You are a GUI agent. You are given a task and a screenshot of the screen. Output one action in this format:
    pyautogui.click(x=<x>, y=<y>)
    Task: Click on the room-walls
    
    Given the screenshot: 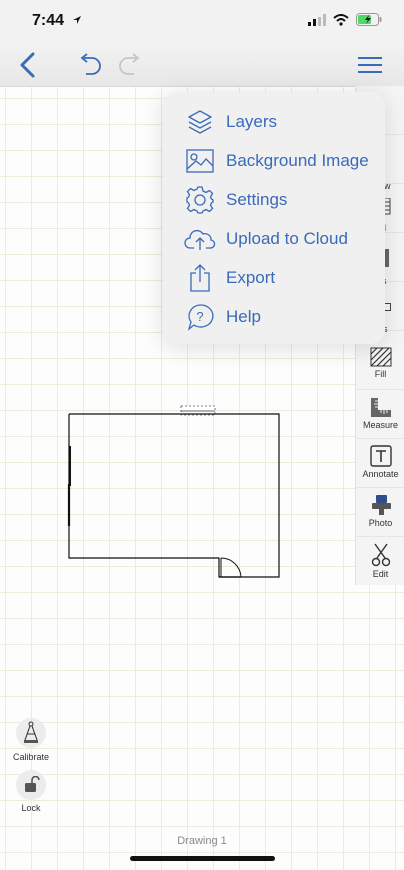 What is the action you would take?
    pyautogui.click(x=174, y=495)
    